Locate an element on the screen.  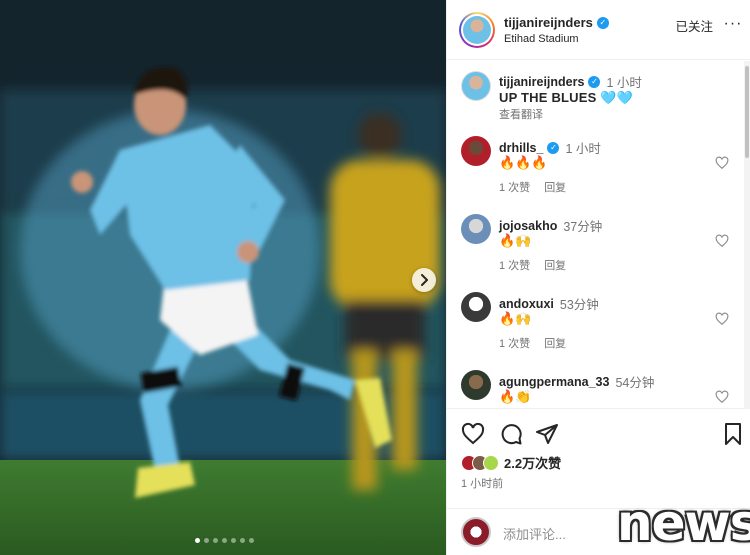
likes-count: 2.2万次赞 is located at coordinates (532, 462).